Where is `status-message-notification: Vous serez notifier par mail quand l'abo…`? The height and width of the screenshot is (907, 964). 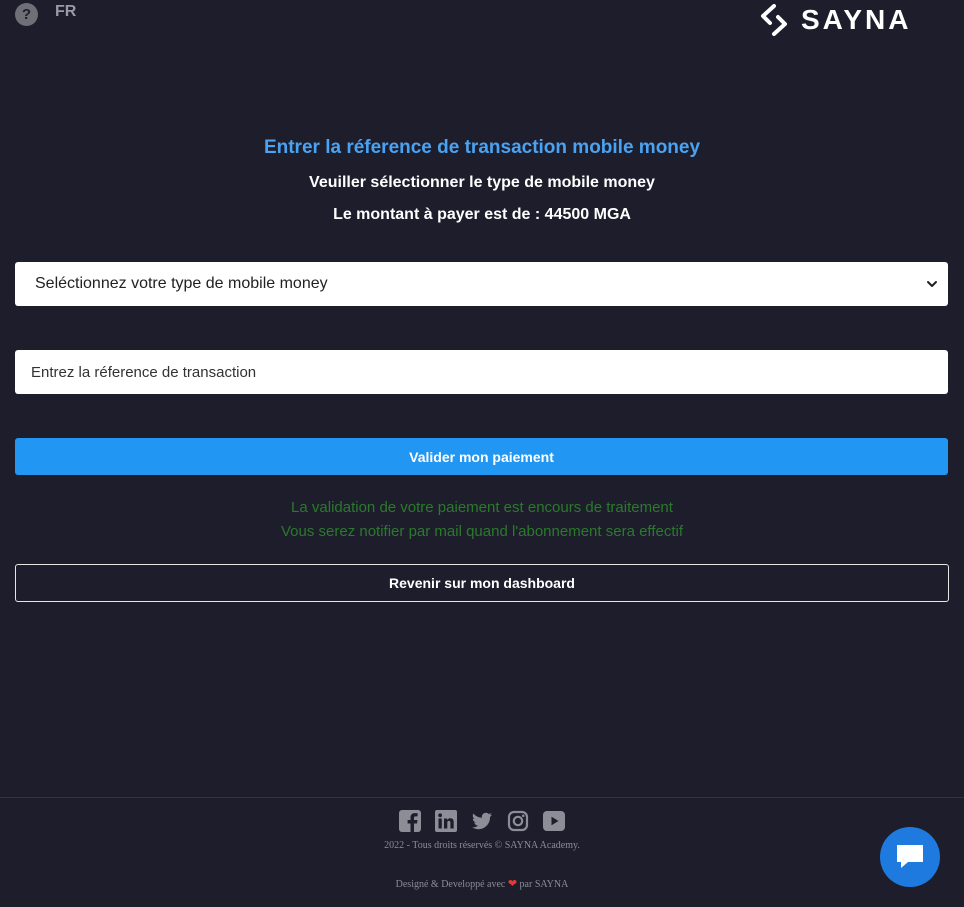 status-message-notification: Vous serez notifier par mail quand l'abo… is located at coordinates (482, 531).